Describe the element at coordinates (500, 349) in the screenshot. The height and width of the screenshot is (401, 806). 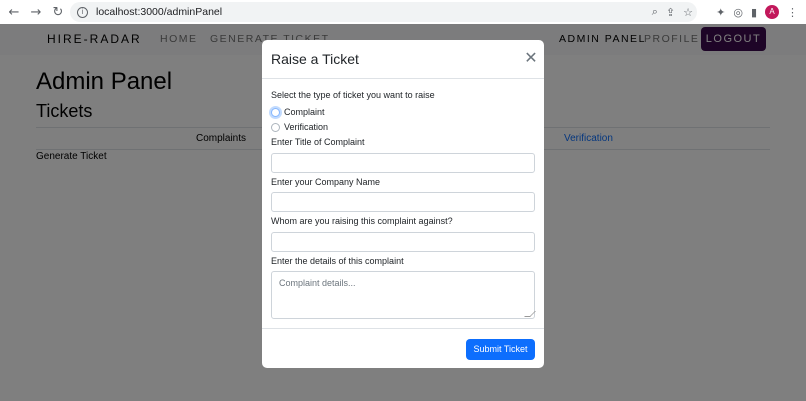
I see `submit-ticket-button: Submit Ticket` at that location.